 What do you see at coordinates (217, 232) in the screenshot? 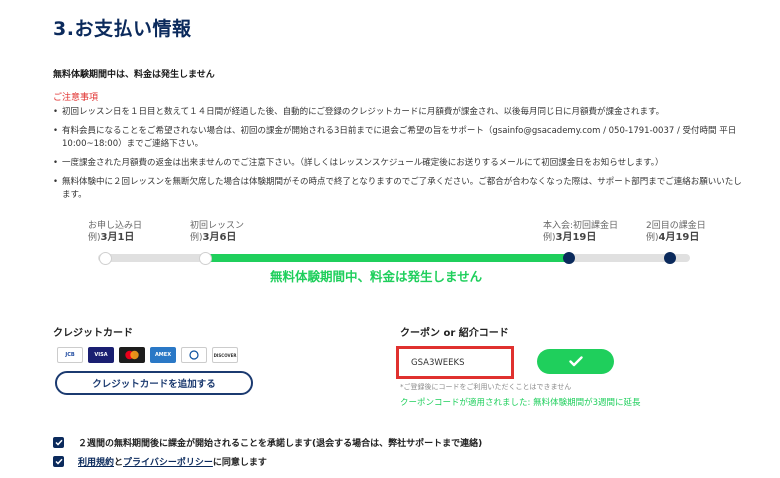
I see `timeline-label-first-lesson: 初回レッスン 例)3月6日` at bounding box center [217, 232].